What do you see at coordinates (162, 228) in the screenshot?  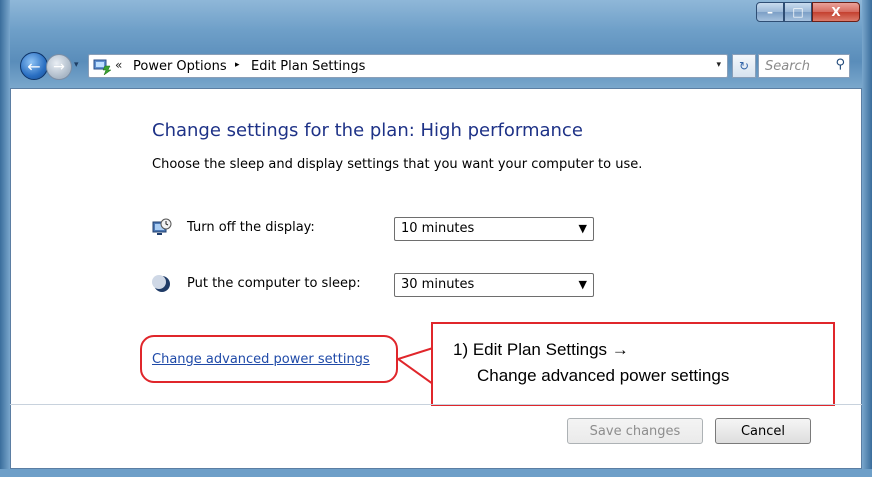 I see `display-icon` at bounding box center [162, 228].